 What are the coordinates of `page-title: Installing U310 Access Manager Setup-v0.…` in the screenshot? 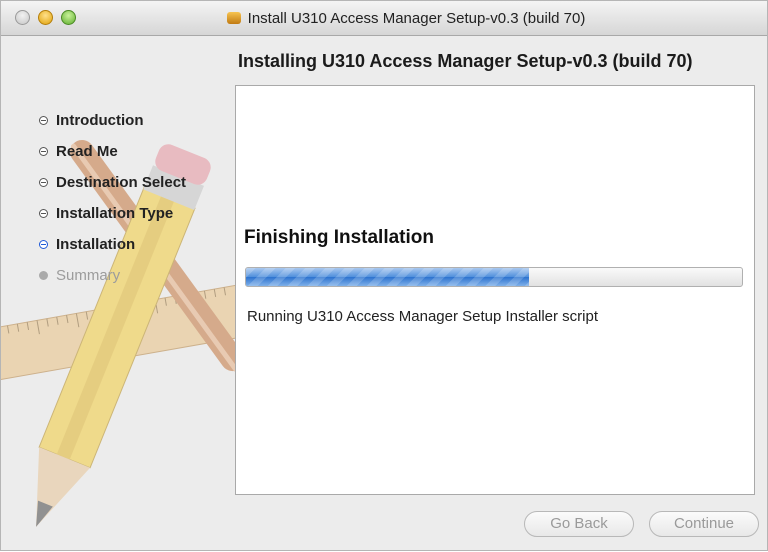 It's located at (465, 61).